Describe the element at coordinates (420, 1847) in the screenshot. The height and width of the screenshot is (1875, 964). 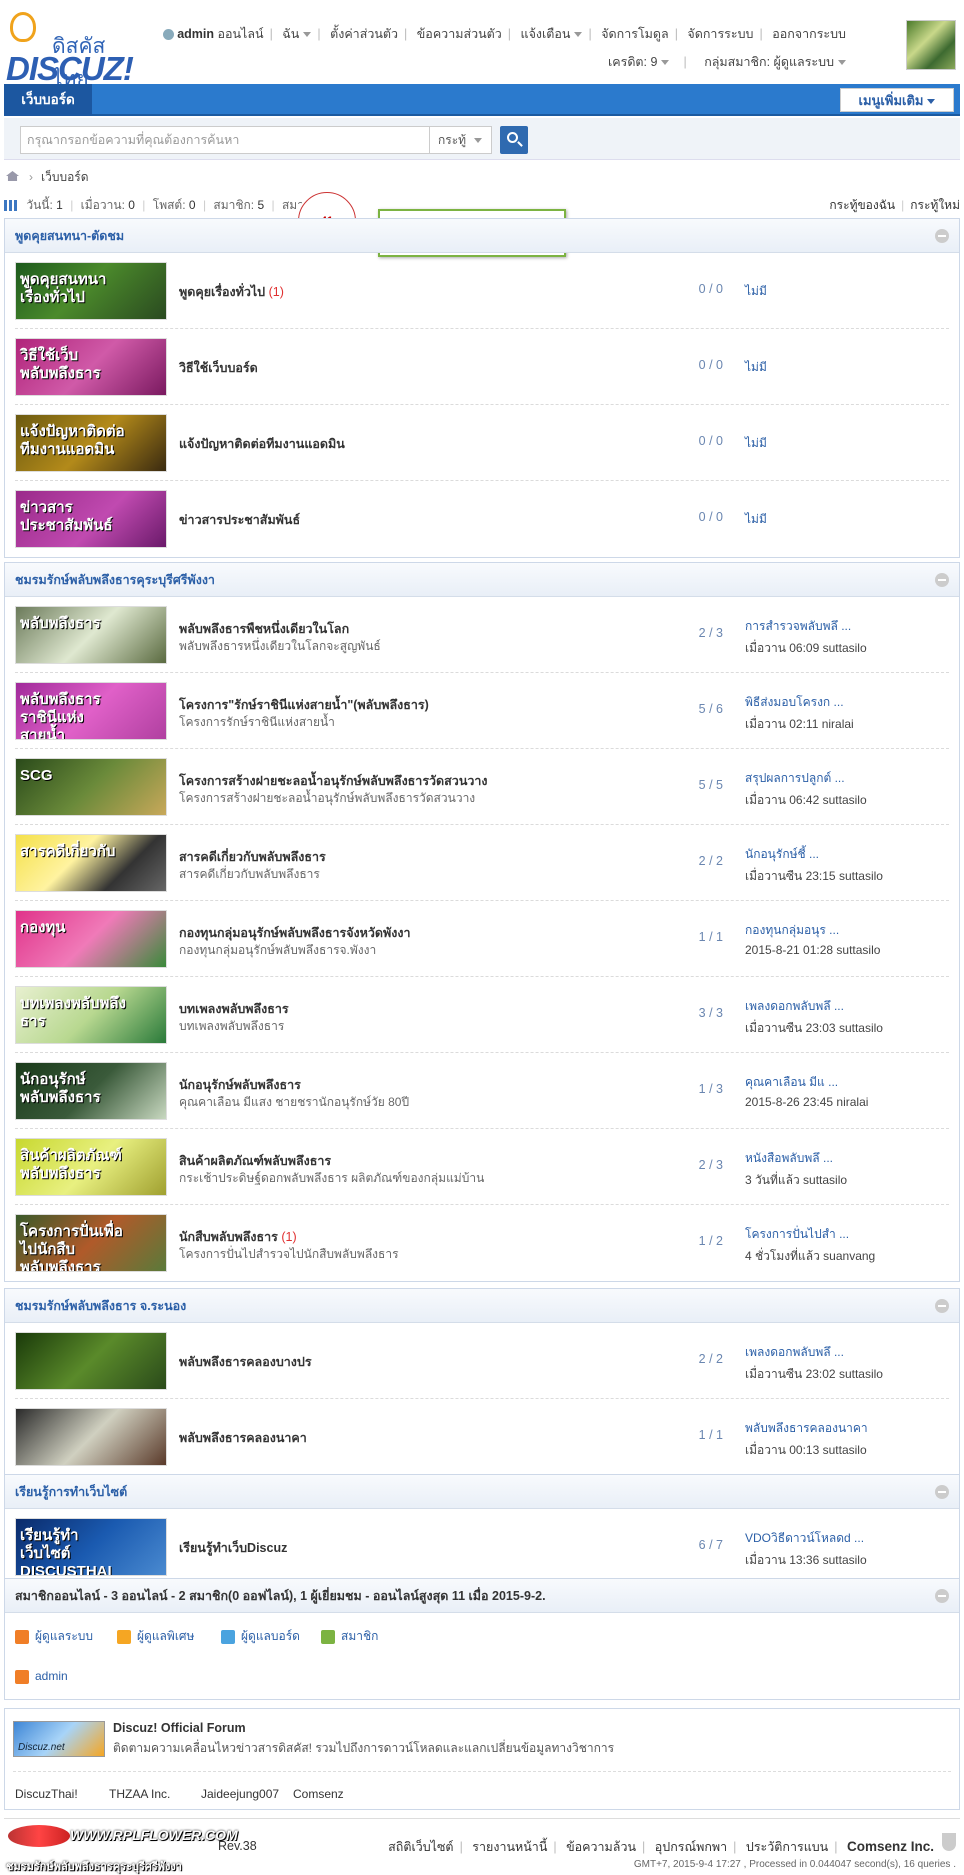
I see `footer-stats: สถิติเว็บไซต์` at that location.